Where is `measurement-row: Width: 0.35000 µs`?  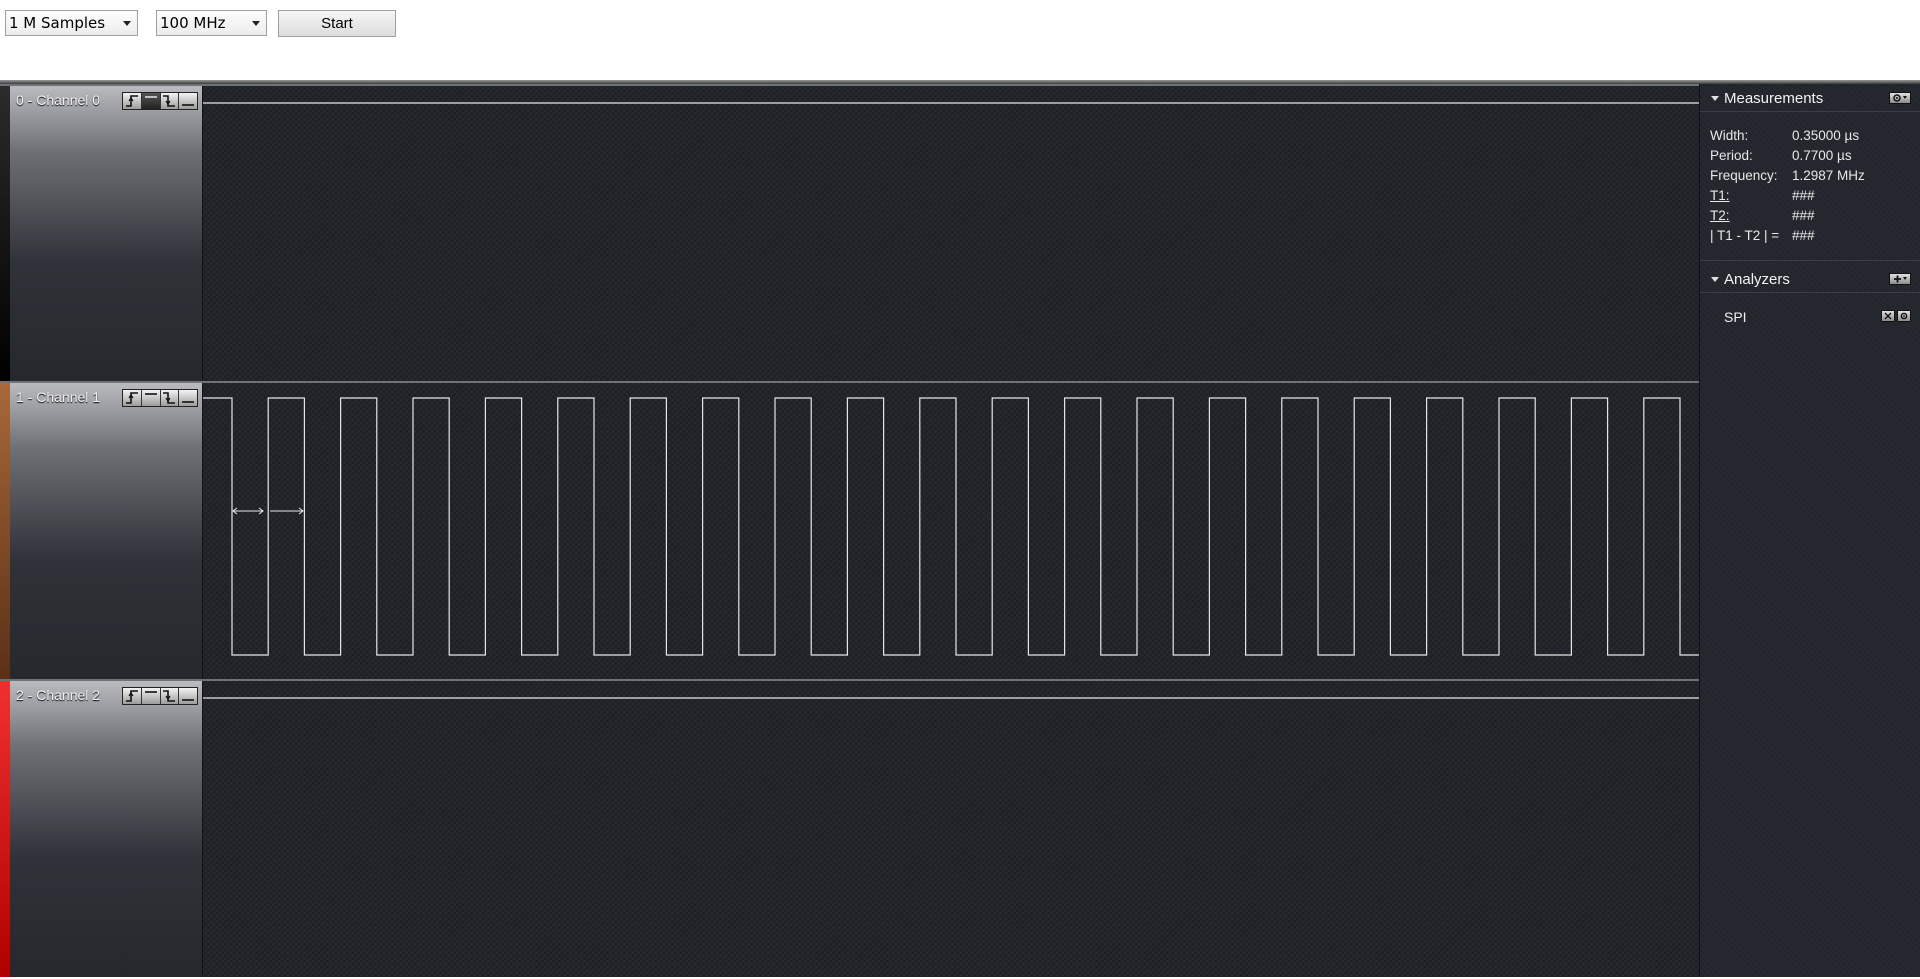
measurement-row: Width: 0.35000 µs is located at coordinates (1812, 138).